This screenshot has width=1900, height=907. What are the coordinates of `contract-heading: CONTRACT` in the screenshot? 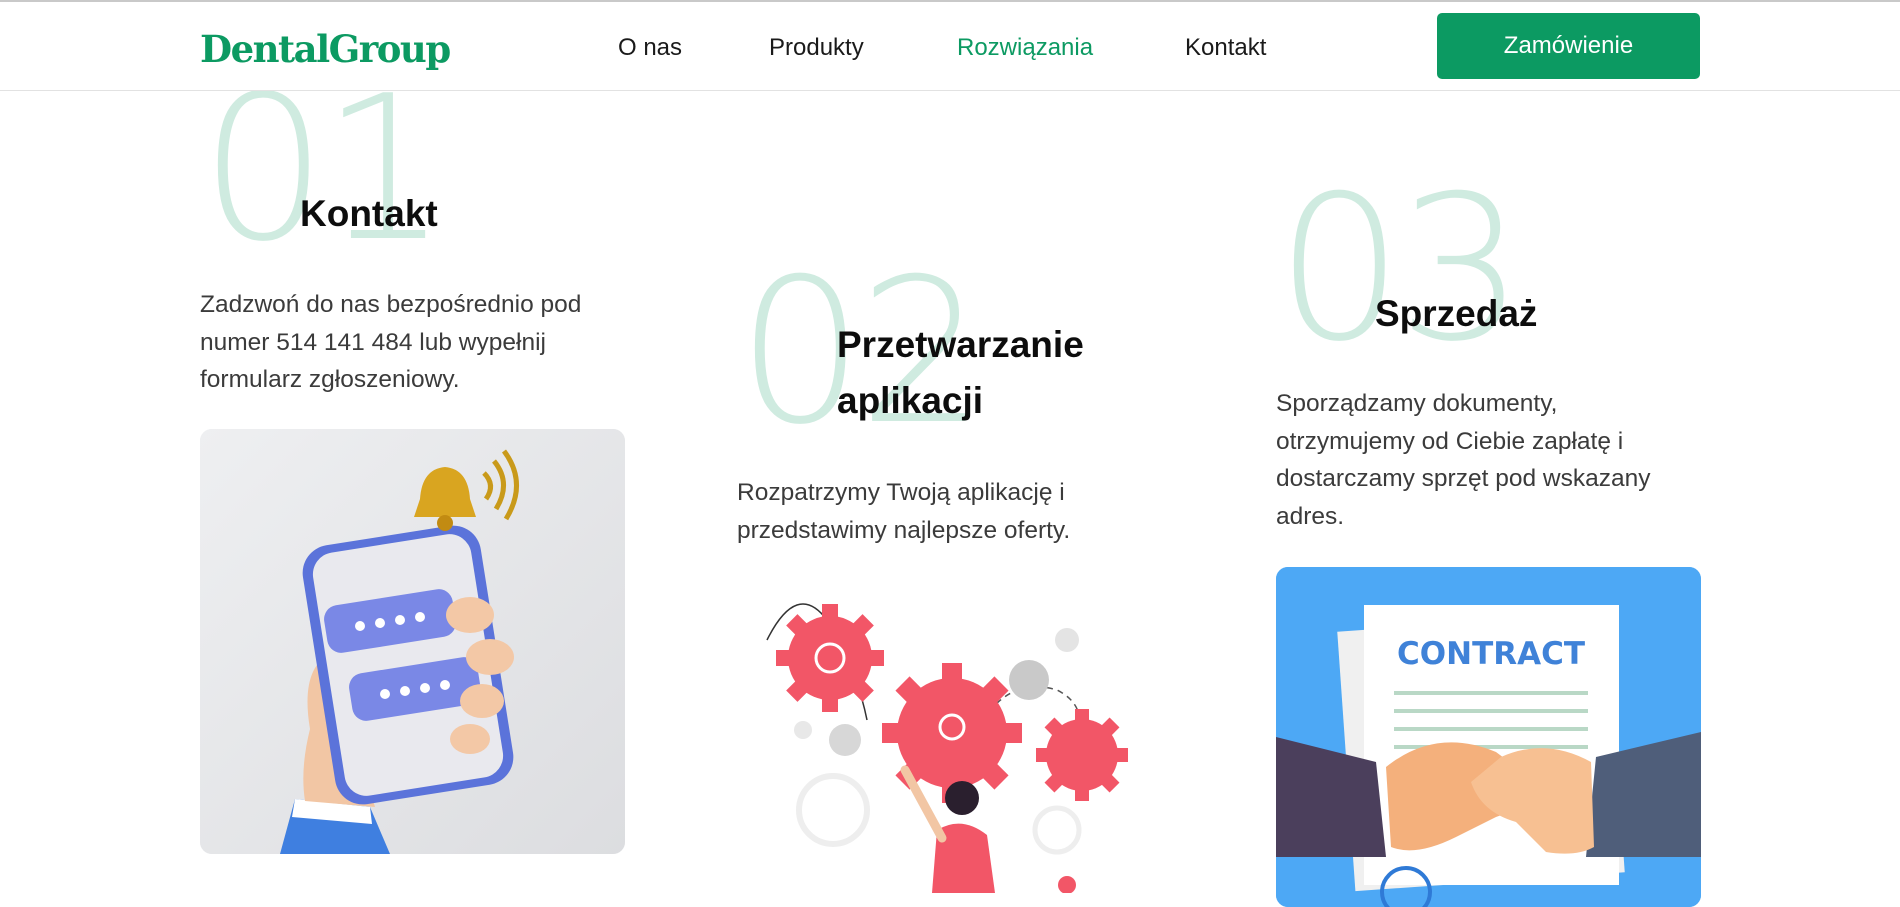 It's located at (1491, 654).